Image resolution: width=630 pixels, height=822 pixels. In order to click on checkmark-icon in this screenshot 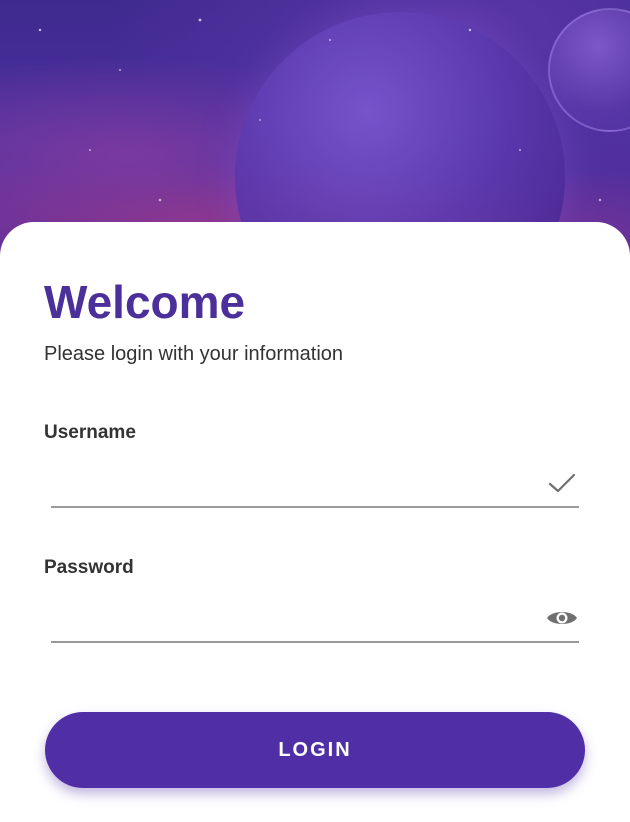, I will do `click(562, 483)`.